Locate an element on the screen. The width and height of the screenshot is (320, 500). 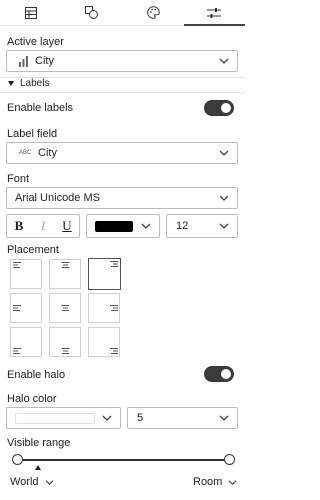
halo-color-picker is located at coordinates (63, 418).